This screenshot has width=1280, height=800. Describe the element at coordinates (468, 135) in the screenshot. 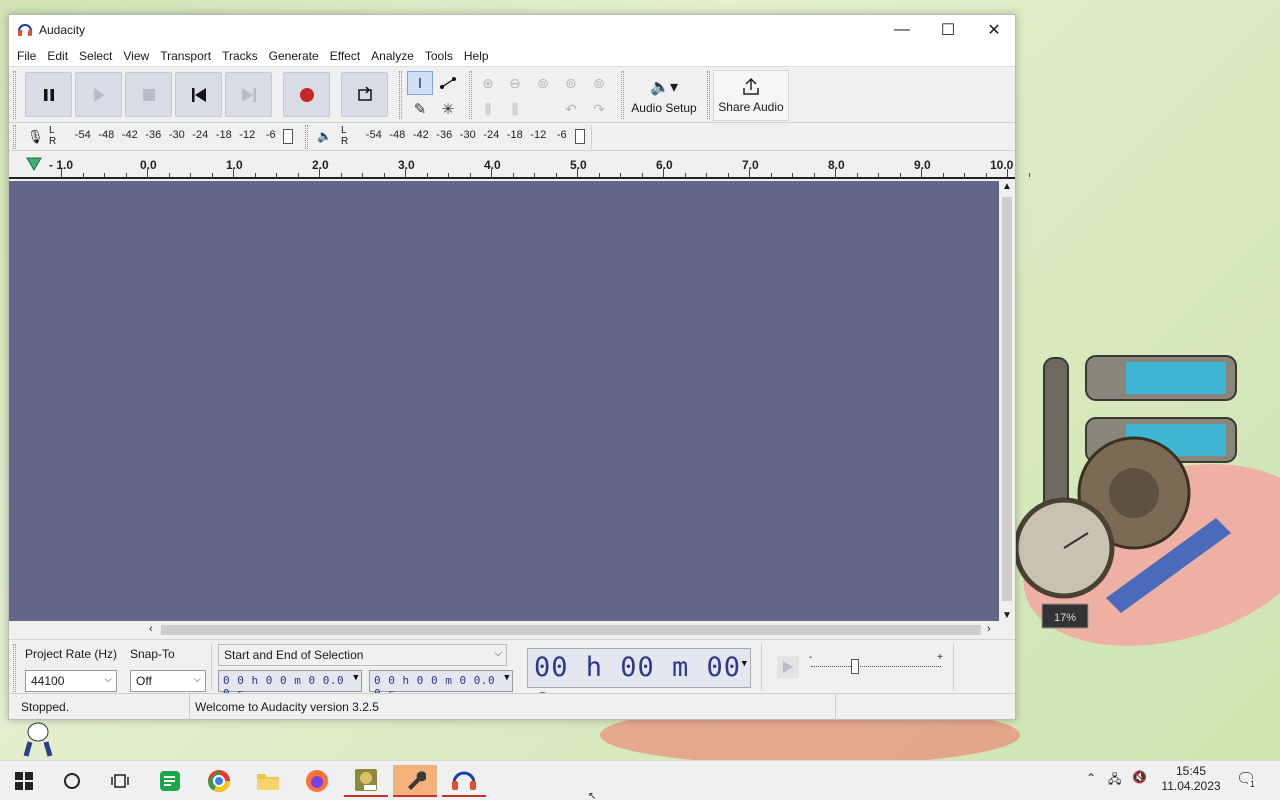

I see `playback-meter: -54 -48 -42 -36 -30 -24 -18 -12 -6` at that location.